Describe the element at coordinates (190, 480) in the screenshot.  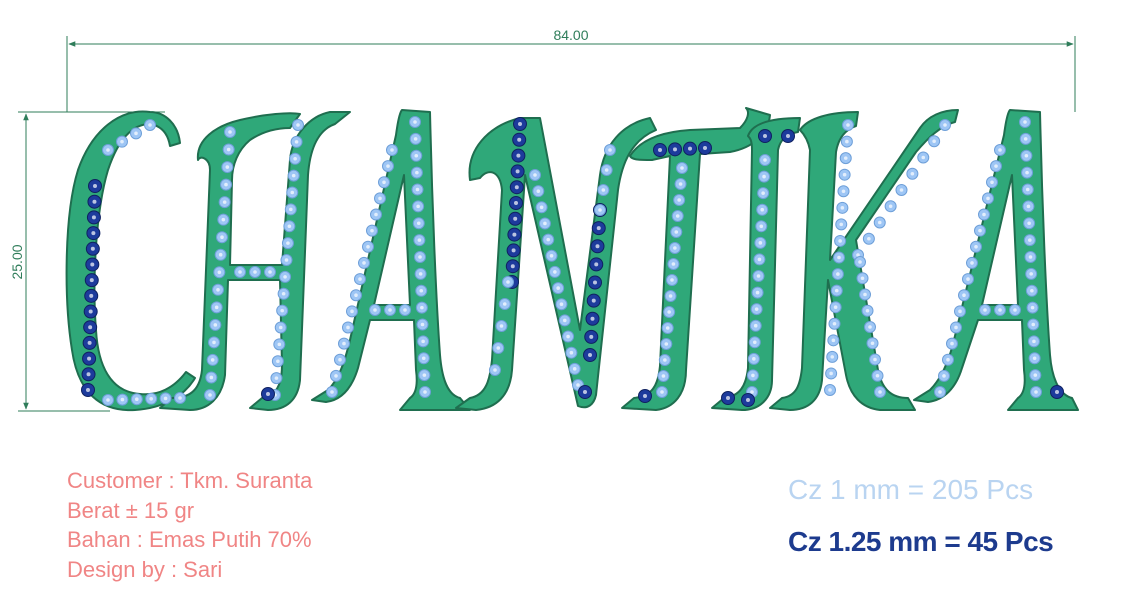
I see `customer-label: Customer : Tkm. Suranta` at that location.